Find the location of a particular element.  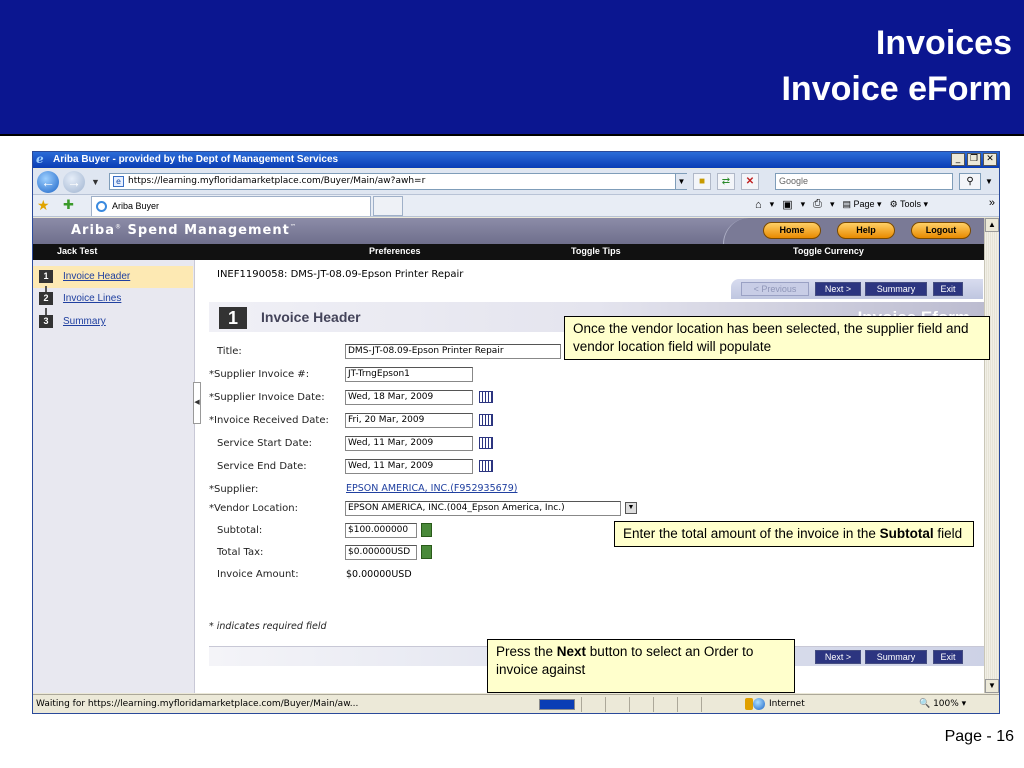

field-service-end-date: Service End Date: Wed, 11 Mar, 2009 is located at coordinates (489, 467).